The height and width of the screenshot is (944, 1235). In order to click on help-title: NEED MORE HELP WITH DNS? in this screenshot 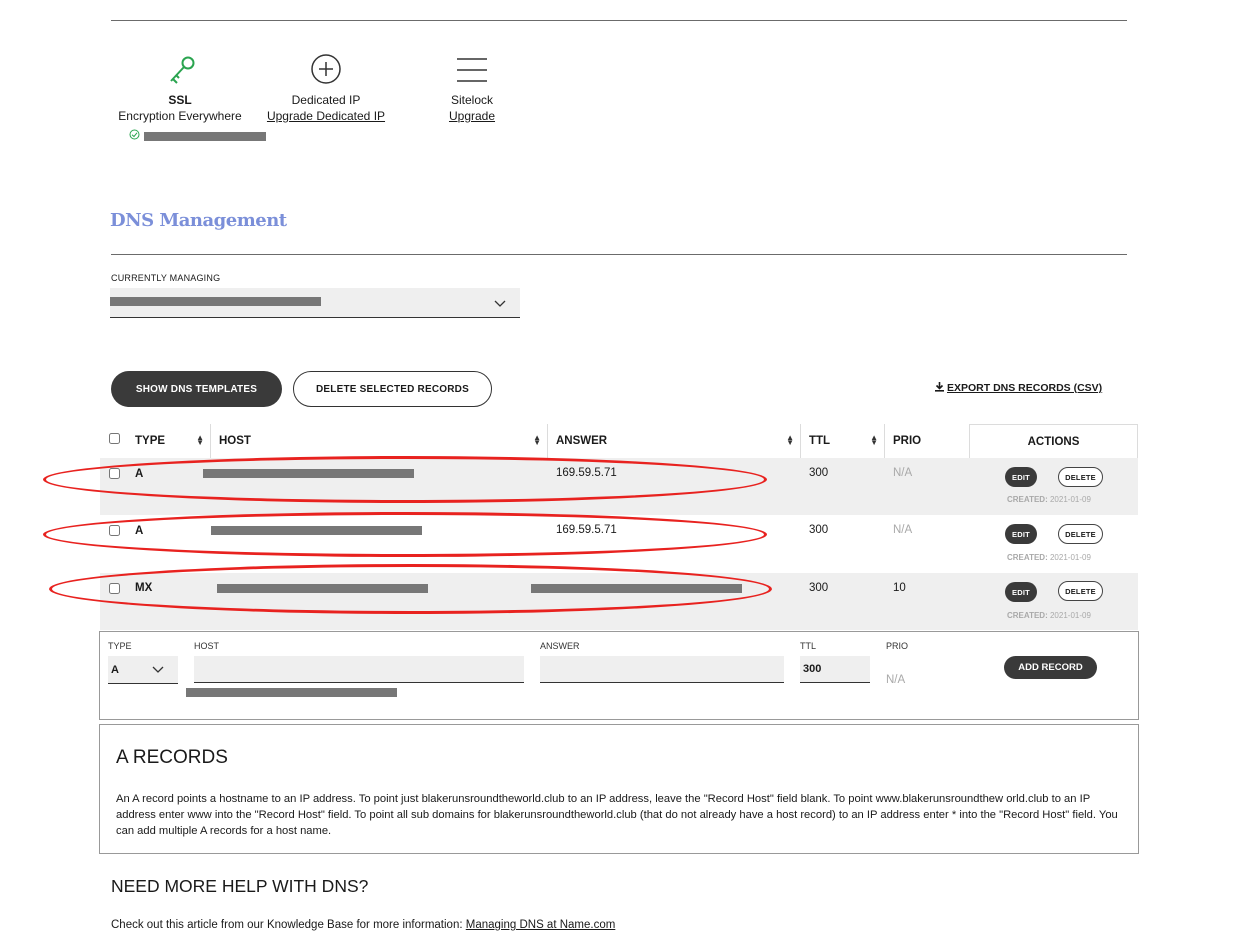, I will do `click(240, 886)`.